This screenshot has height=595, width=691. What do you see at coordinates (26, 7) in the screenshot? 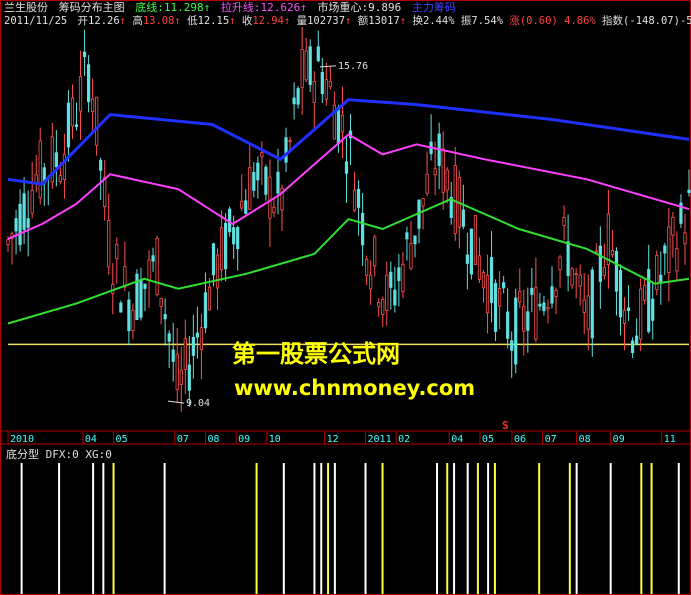
I see `stock-name: 兰生股份` at bounding box center [26, 7].